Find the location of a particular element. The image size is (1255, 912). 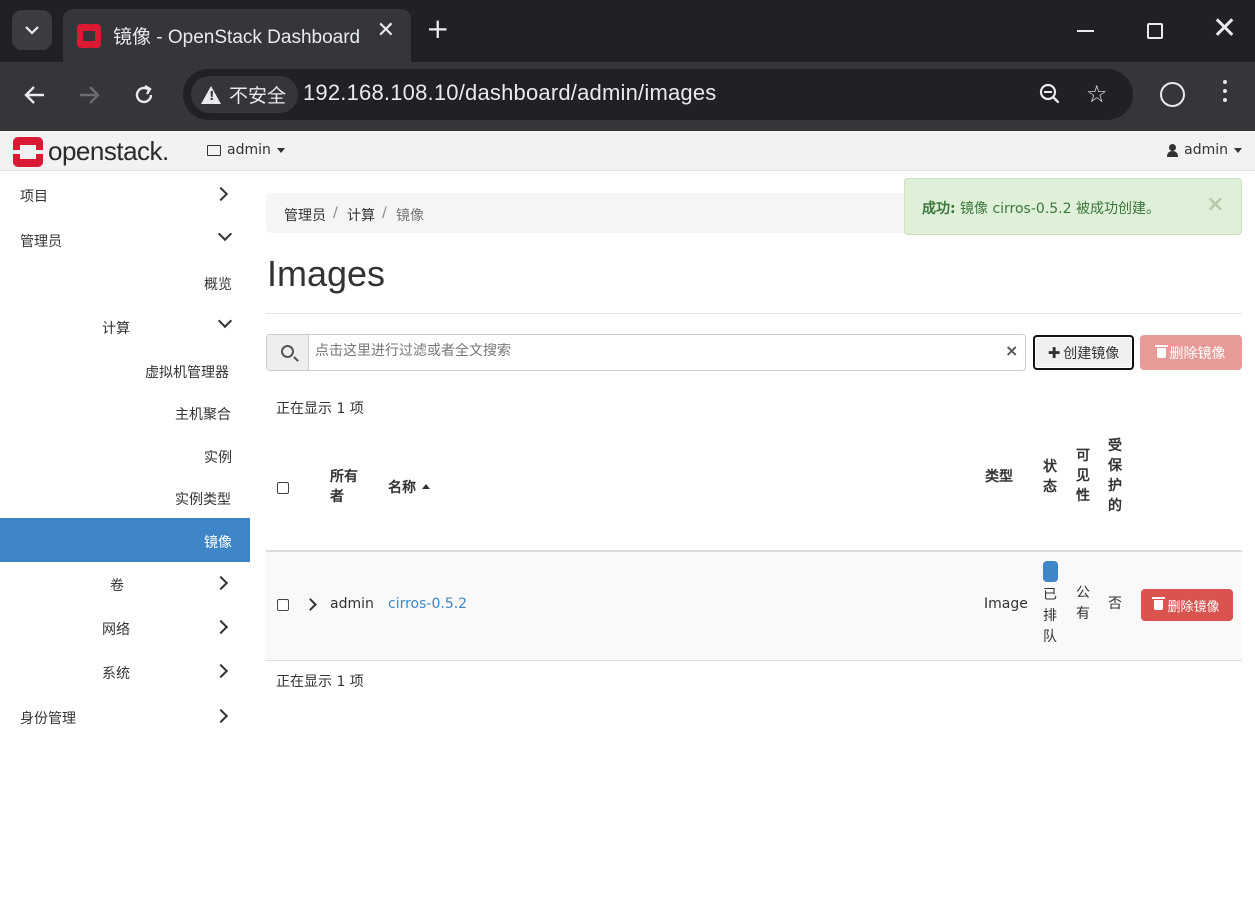

delete-images-label: 删除镜像 is located at coordinates (1197, 353).